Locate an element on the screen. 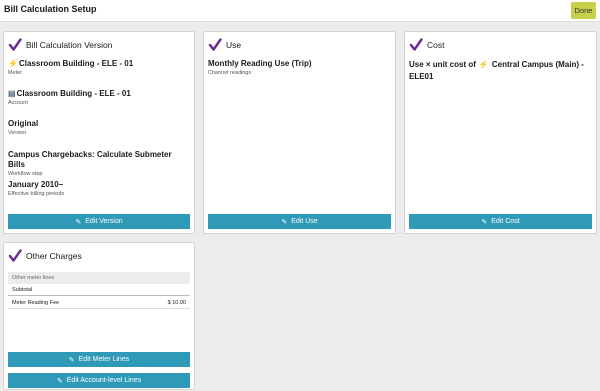  edit-version-label: Edit Version is located at coordinates (104, 221).